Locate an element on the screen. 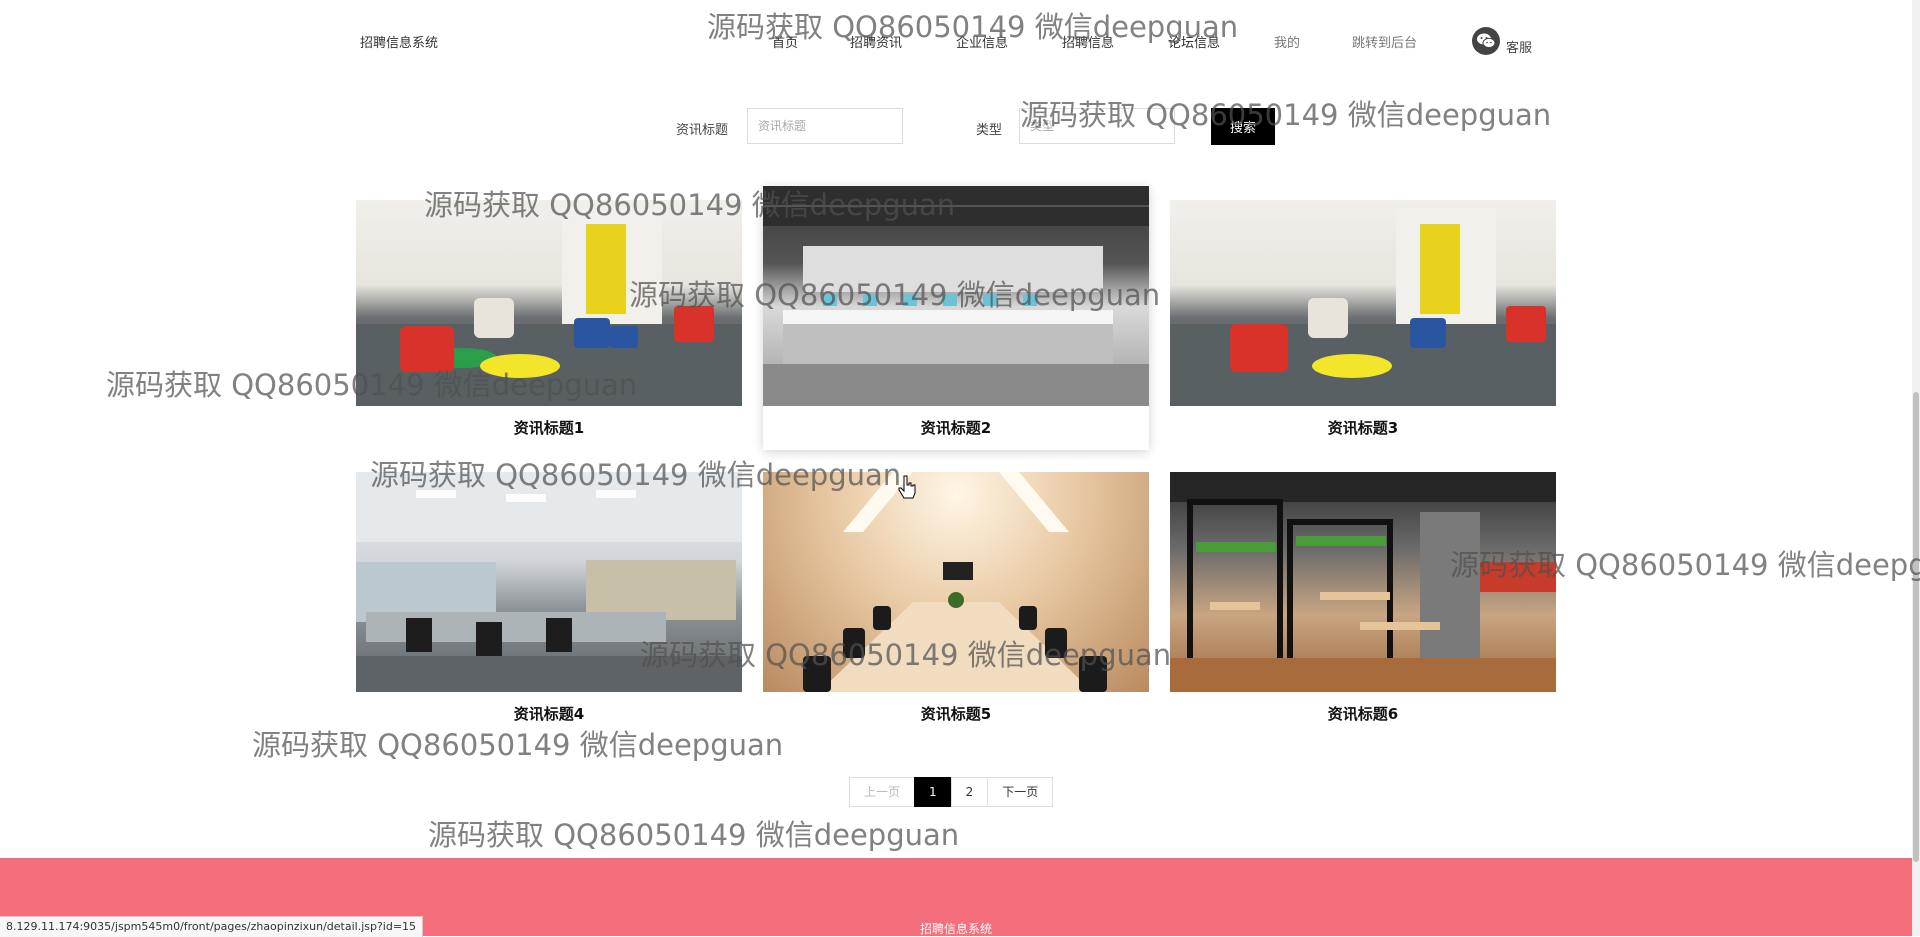 This screenshot has height=937, width=1920. search-button: 搜索 is located at coordinates (1243, 126).